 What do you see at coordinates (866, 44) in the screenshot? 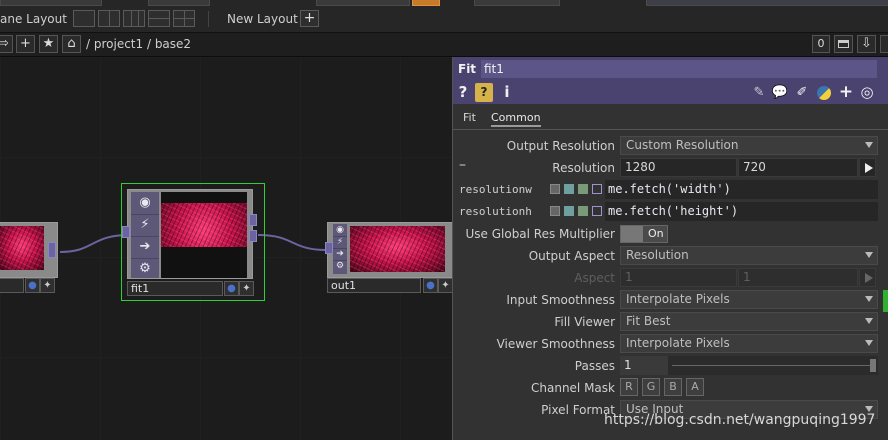
I see `import-down-icon: ⇩` at bounding box center [866, 44].